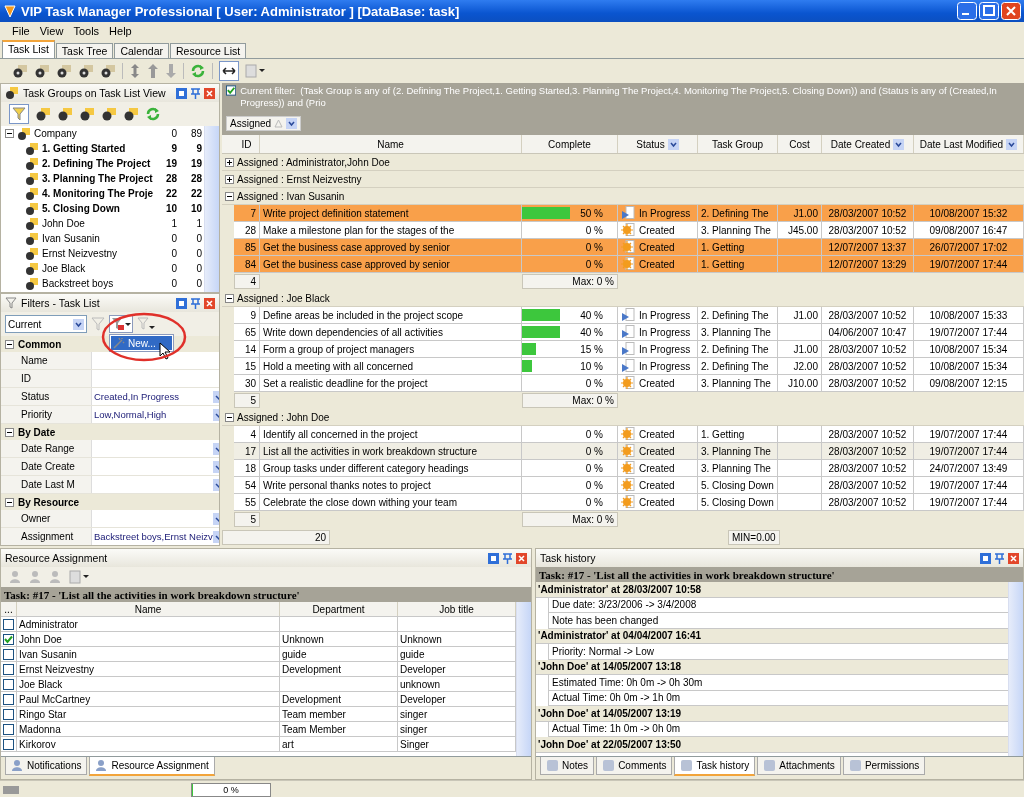  Describe the element at coordinates (247, 144) in the screenshot. I see `column-header: ID` at that location.